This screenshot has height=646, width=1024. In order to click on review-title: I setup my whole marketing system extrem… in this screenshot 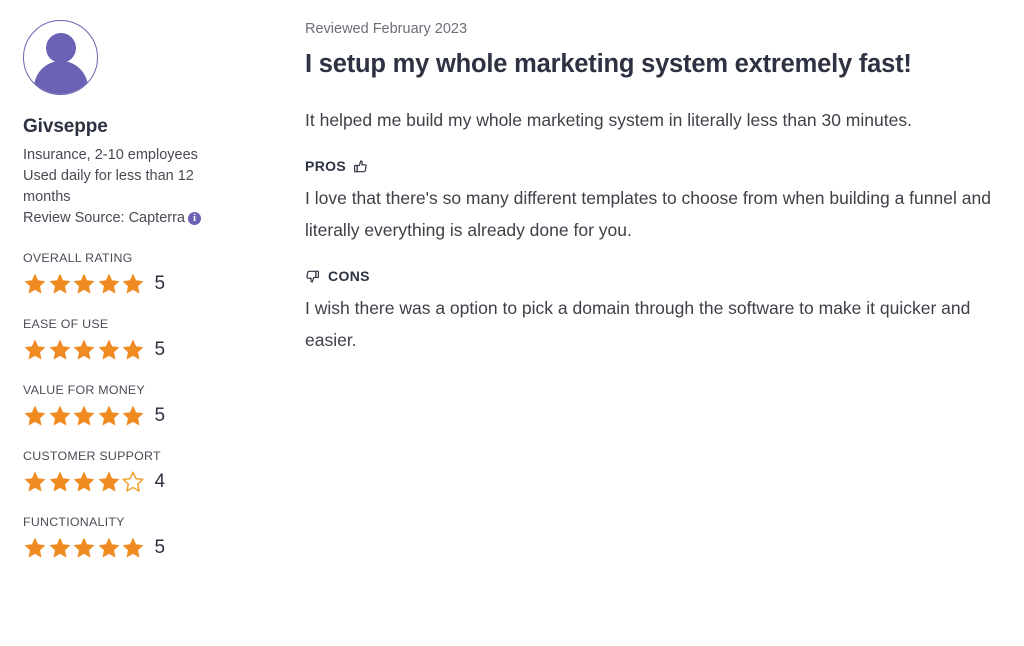, I will do `click(608, 64)`.